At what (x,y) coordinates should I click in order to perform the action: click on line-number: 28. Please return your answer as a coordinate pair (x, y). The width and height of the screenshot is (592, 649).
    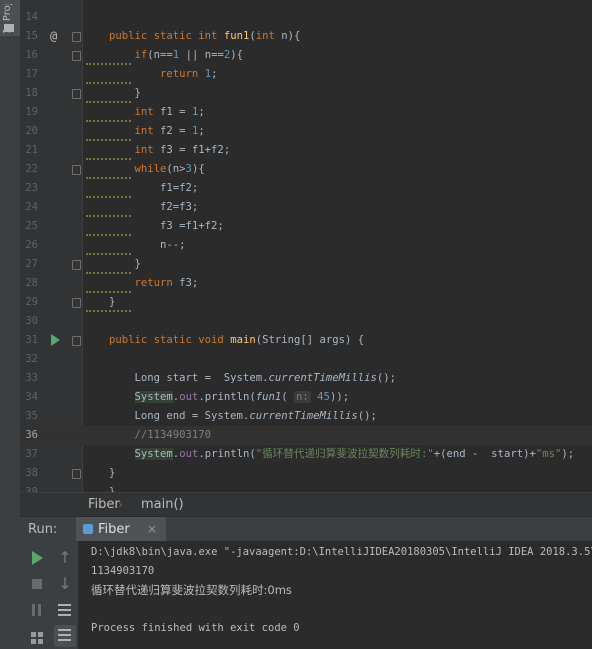
    Looking at the image, I should click on (31, 283).